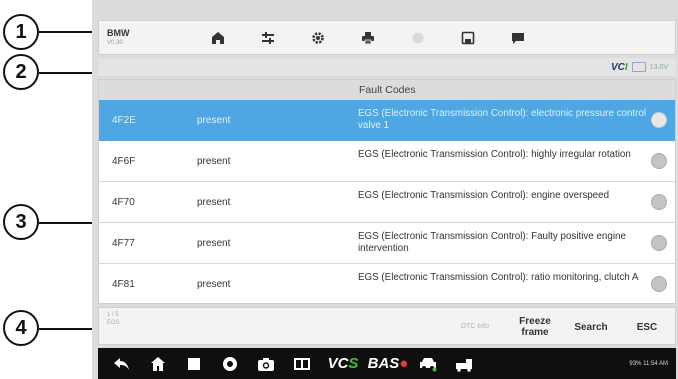 The image size is (678, 379). Describe the element at coordinates (318, 37) in the screenshot. I see `settings-icon` at that location.